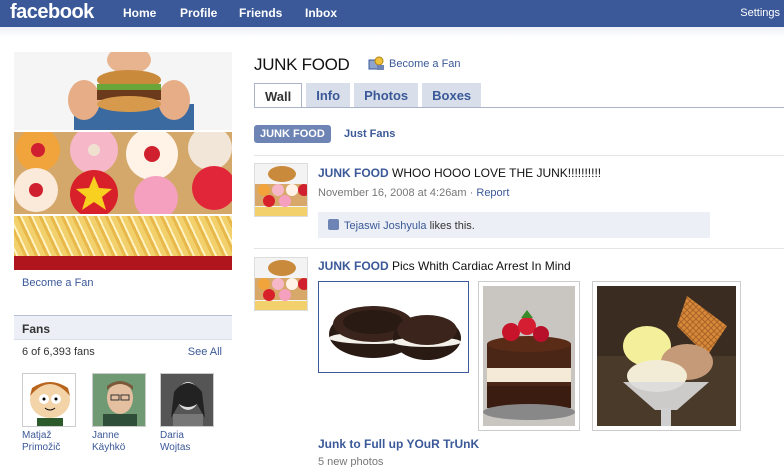  I want to click on fan-item: Daria Wojtas, so click(188, 413).